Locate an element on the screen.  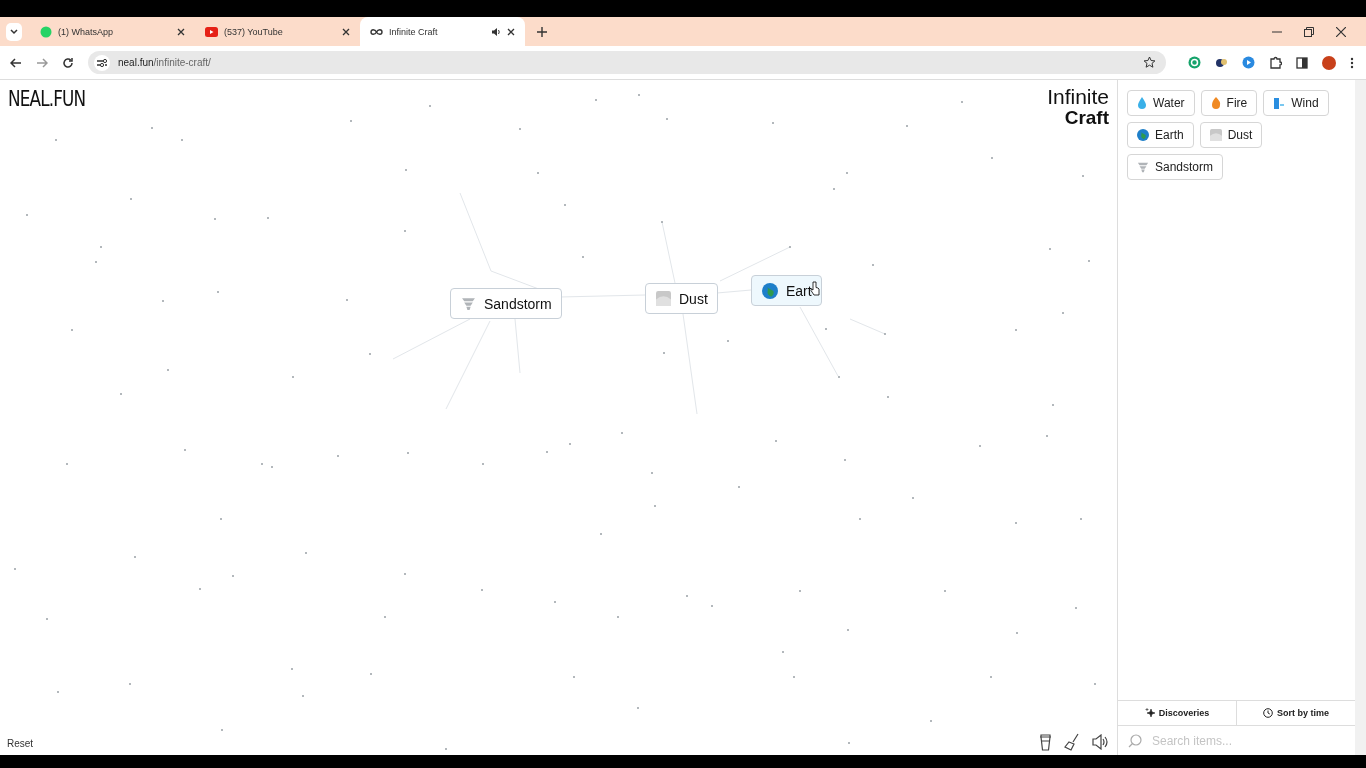
hand-cursor-icon is located at coordinates (815, 288).